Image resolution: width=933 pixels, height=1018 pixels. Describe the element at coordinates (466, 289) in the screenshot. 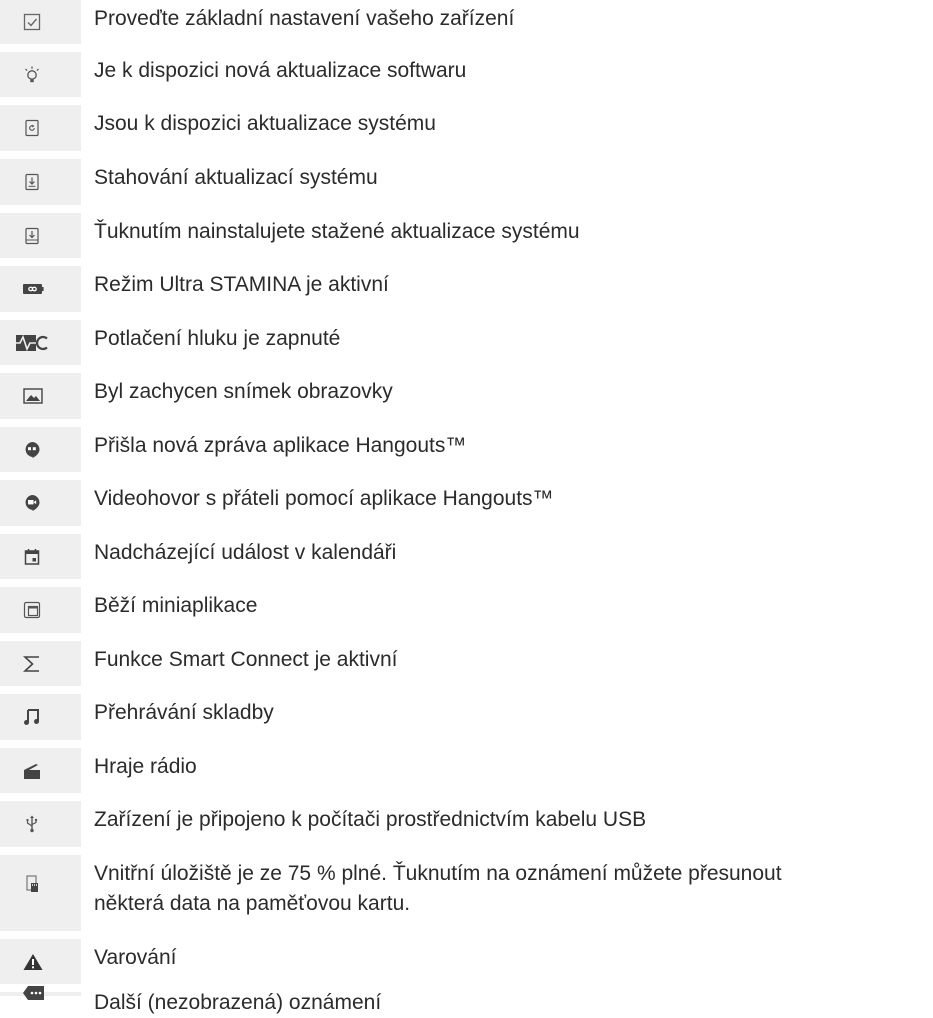

I see `table-row: Režim Ultra STAMINA je aktivní` at that location.